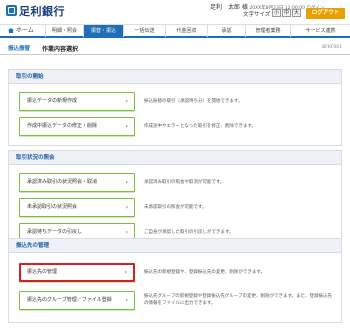 Image resolution: width=350 pixels, height=331 pixels. I want to click on nav-item-furikomi: 振替・振込, so click(103, 31).